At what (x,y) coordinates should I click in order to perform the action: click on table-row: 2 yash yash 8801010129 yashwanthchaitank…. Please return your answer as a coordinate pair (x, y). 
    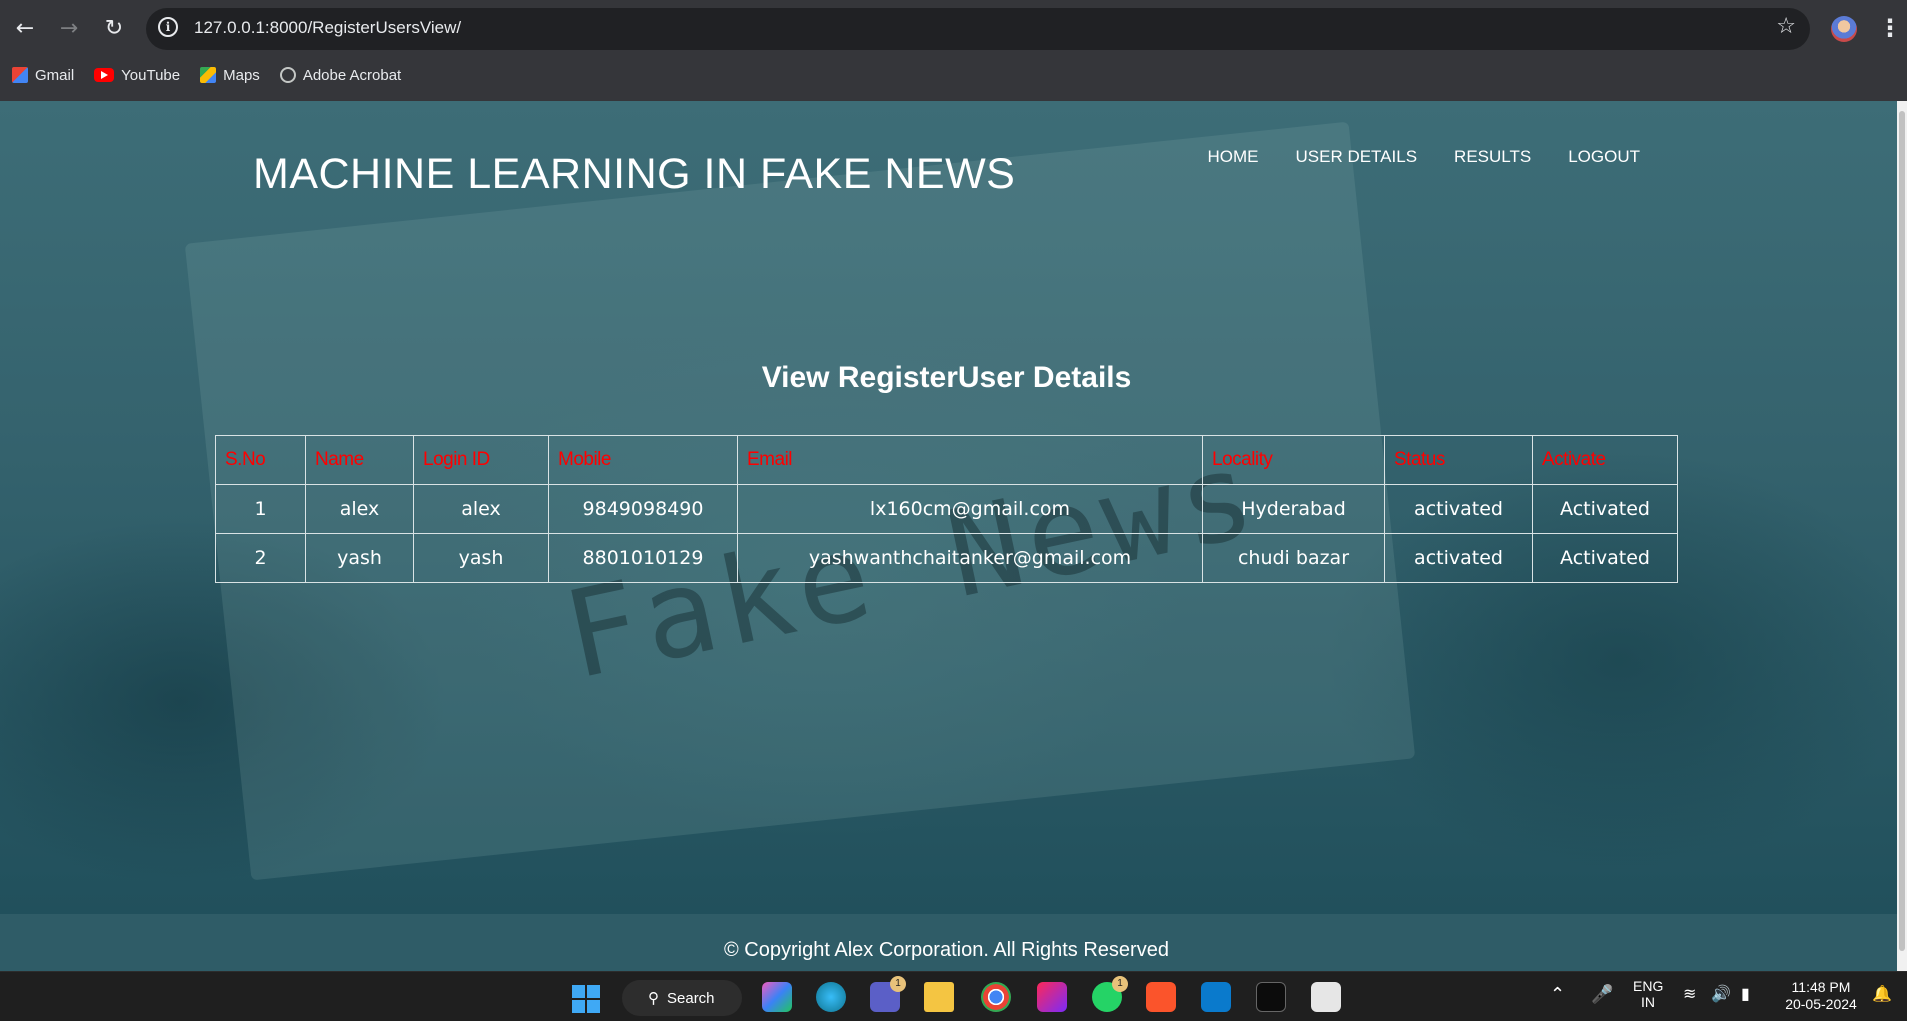
    Looking at the image, I should click on (946, 558).